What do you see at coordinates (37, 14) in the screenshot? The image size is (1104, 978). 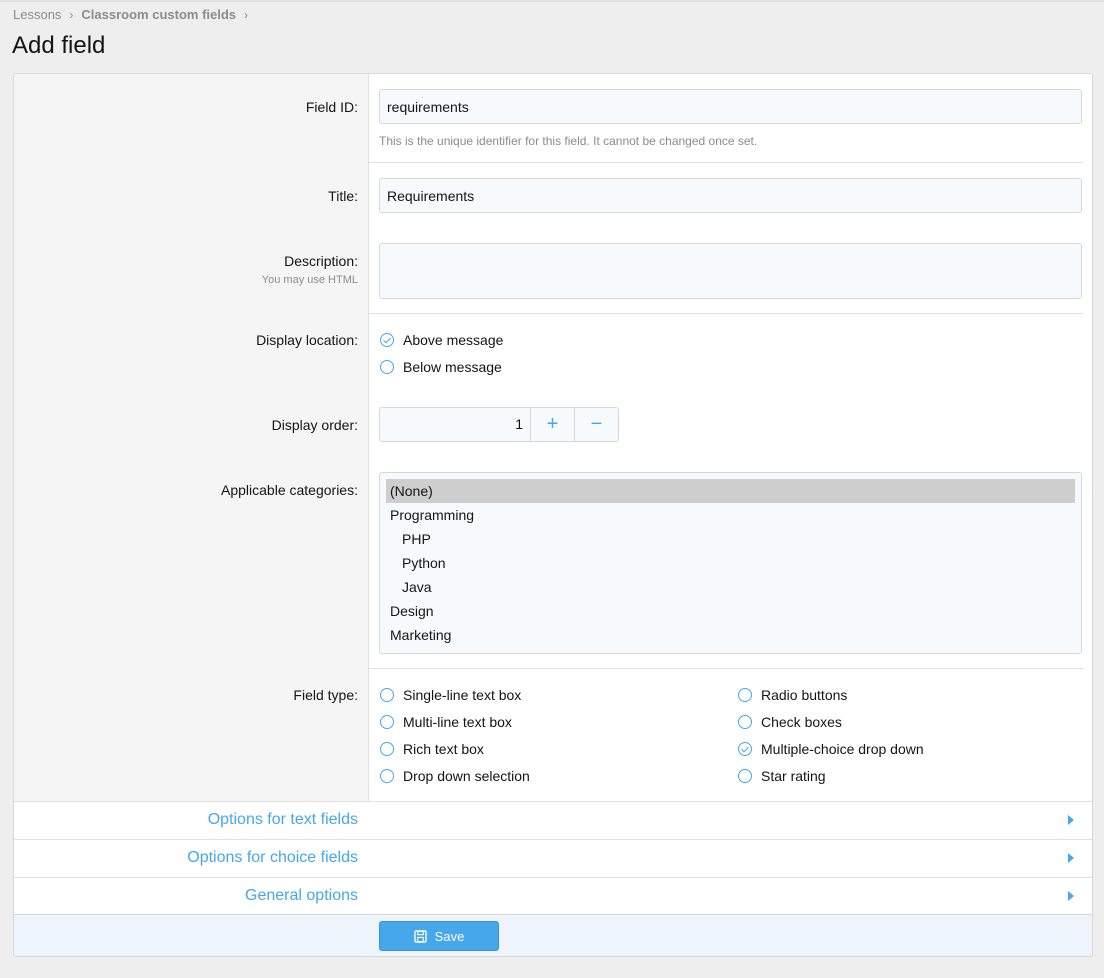 I see `breadcrumb-lessons: Lessons` at bounding box center [37, 14].